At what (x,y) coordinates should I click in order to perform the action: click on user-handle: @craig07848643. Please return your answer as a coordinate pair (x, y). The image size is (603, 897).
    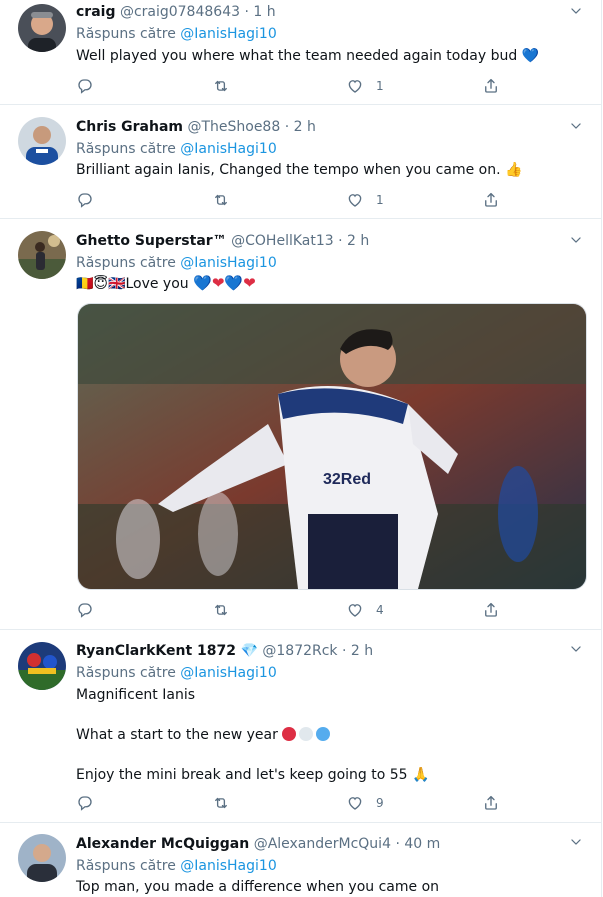
    Looking at the image, I should click on (180, 12).